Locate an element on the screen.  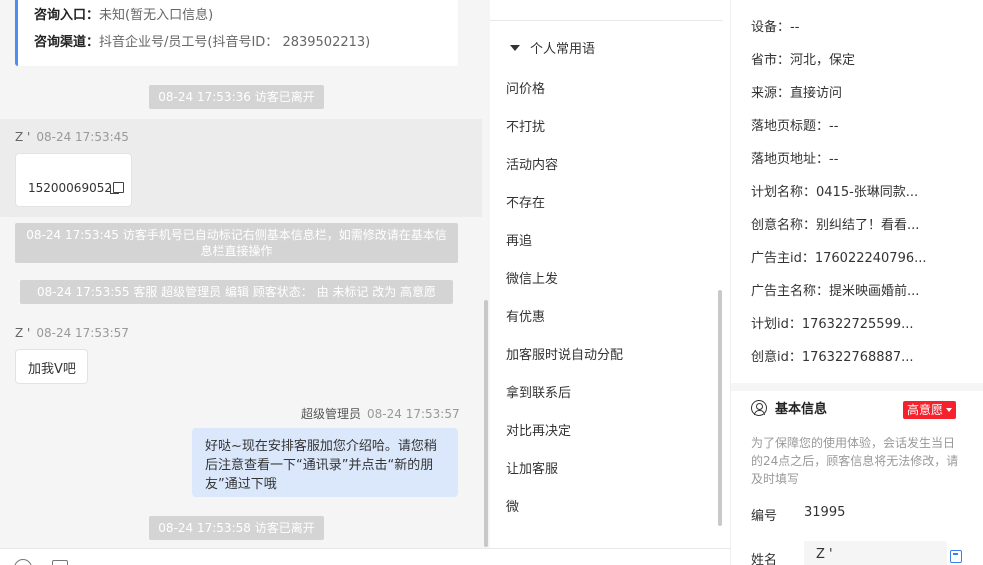
info-landing-url: 落地页地址：-- is located at coordinates (795, 159).